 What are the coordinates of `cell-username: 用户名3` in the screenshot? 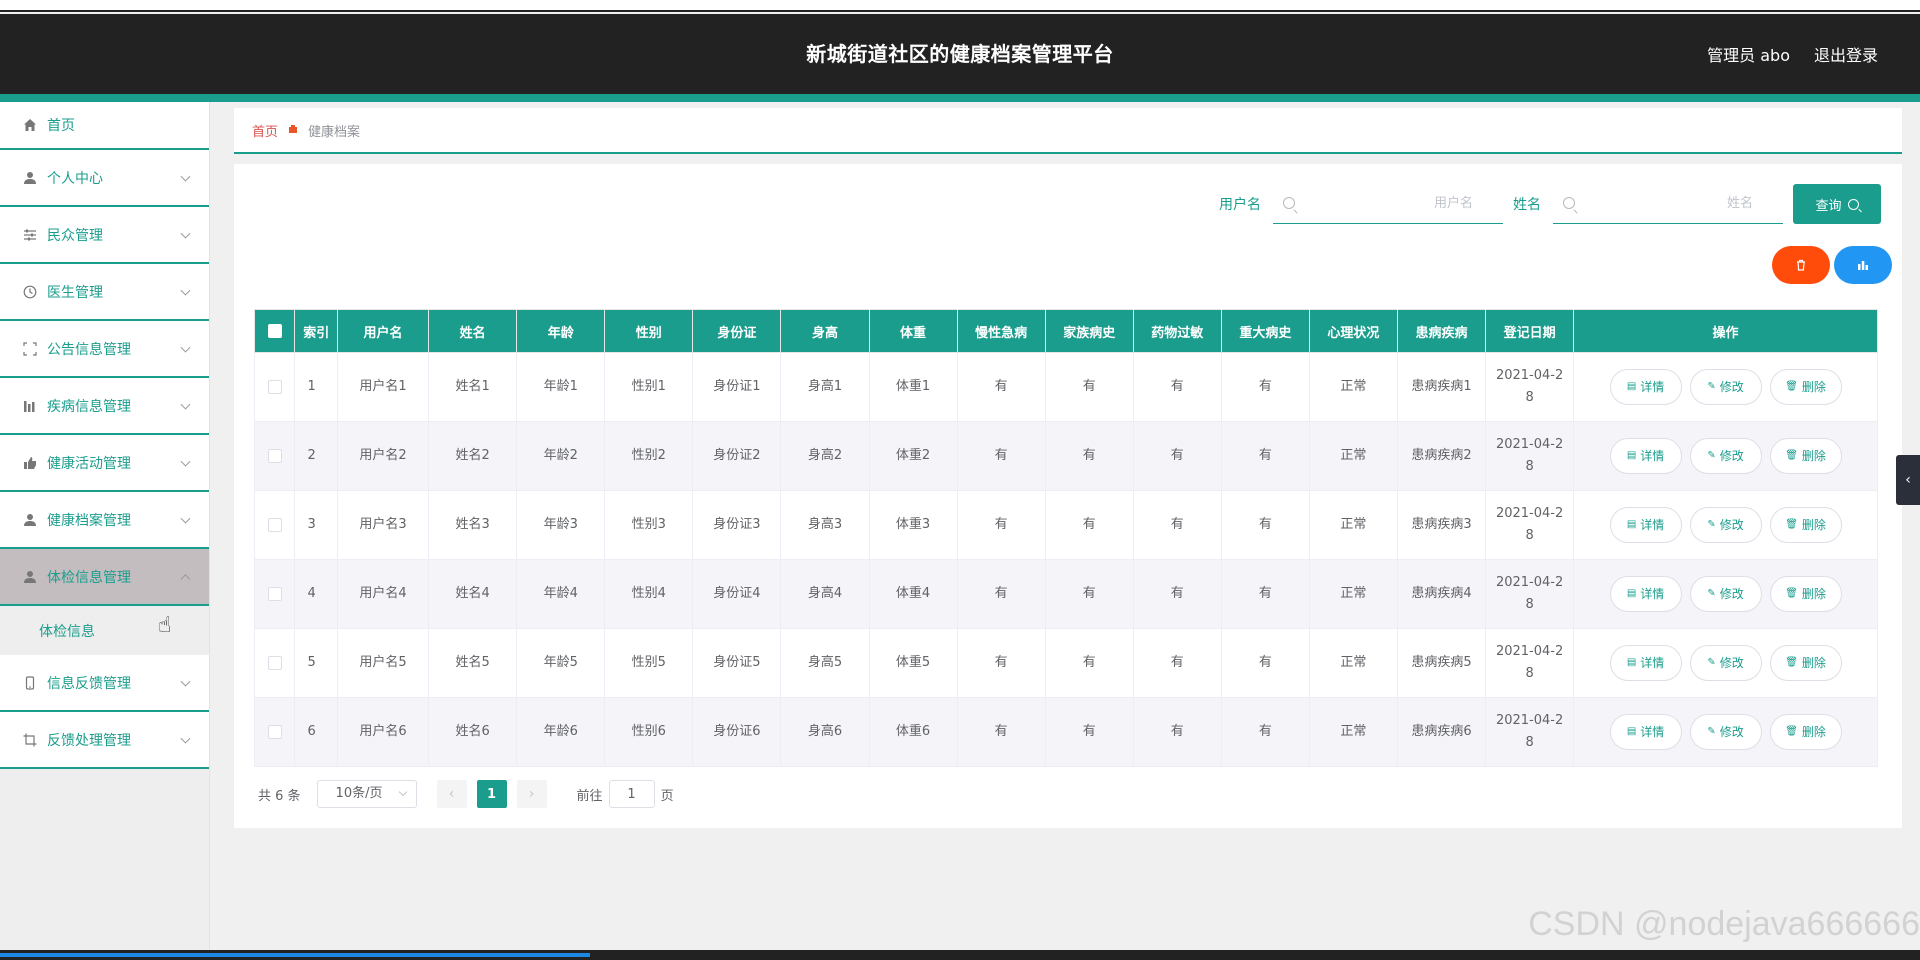 It's located at (383, 525).